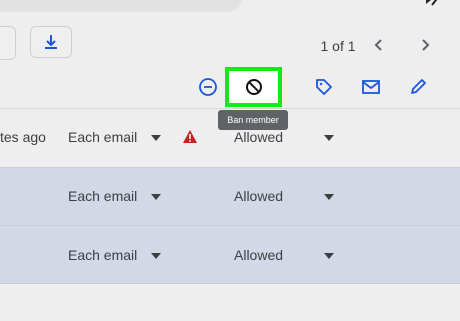  What do you see at coordinates (190, 136) in the screenshot?
I see `warning-icon` at bounding box center [190, 136].